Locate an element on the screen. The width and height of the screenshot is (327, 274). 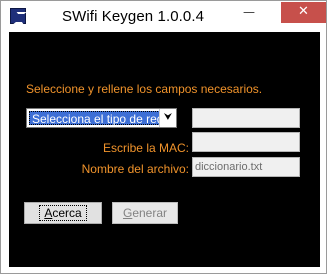
filename-label: Nombre del archivo: is located at coordinates (135, 169).